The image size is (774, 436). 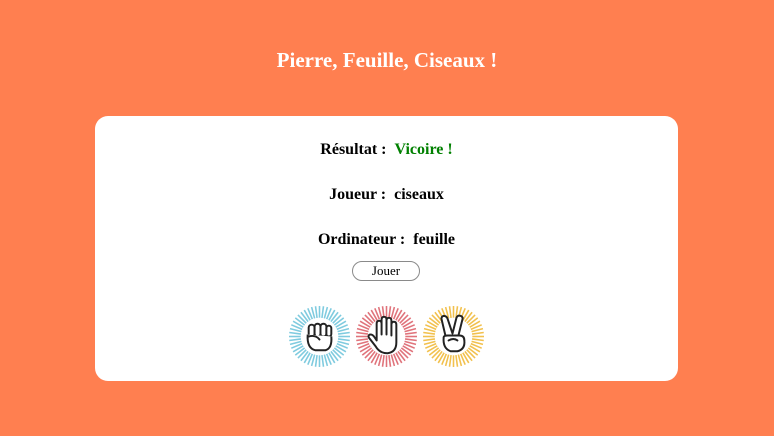 I want to click on computer-row: Ordinateur : feuille, so click(x=386, y=240).